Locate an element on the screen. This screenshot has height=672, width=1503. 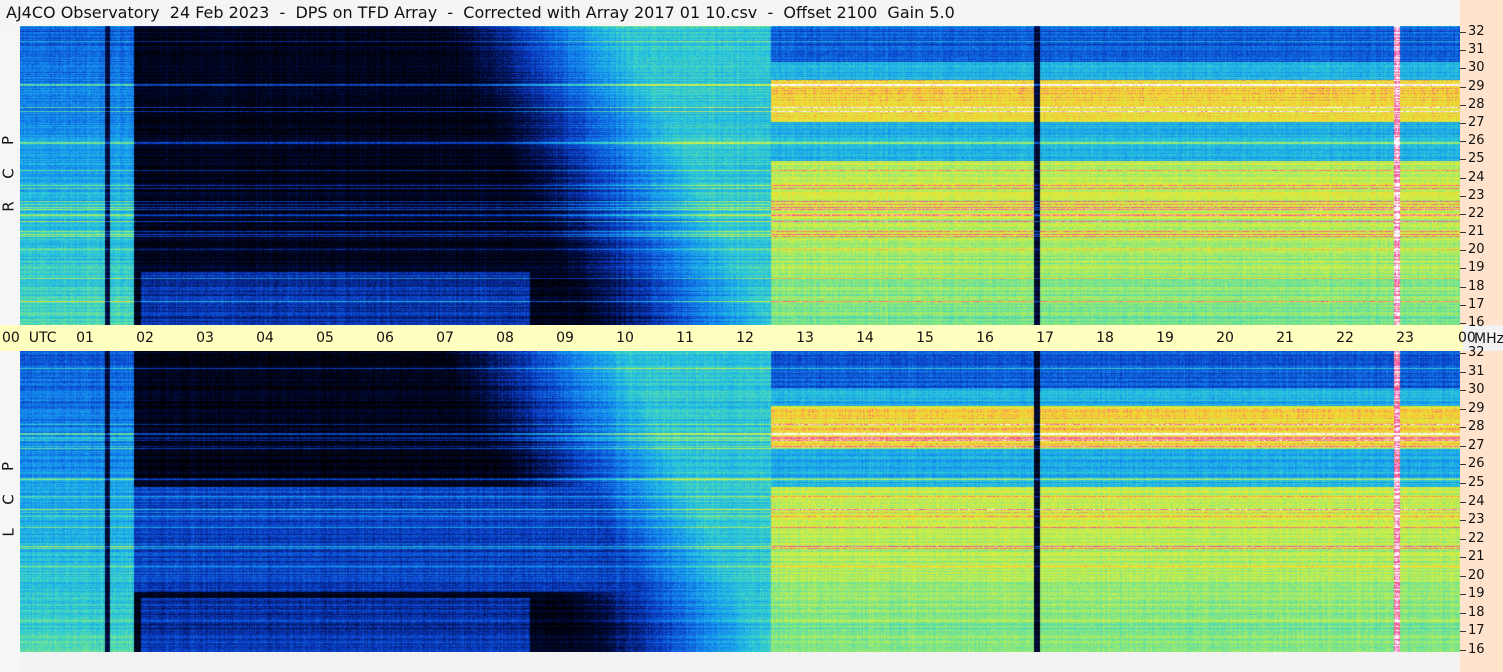
hour-tick-label: 12 is located at coordinates (745, 338).